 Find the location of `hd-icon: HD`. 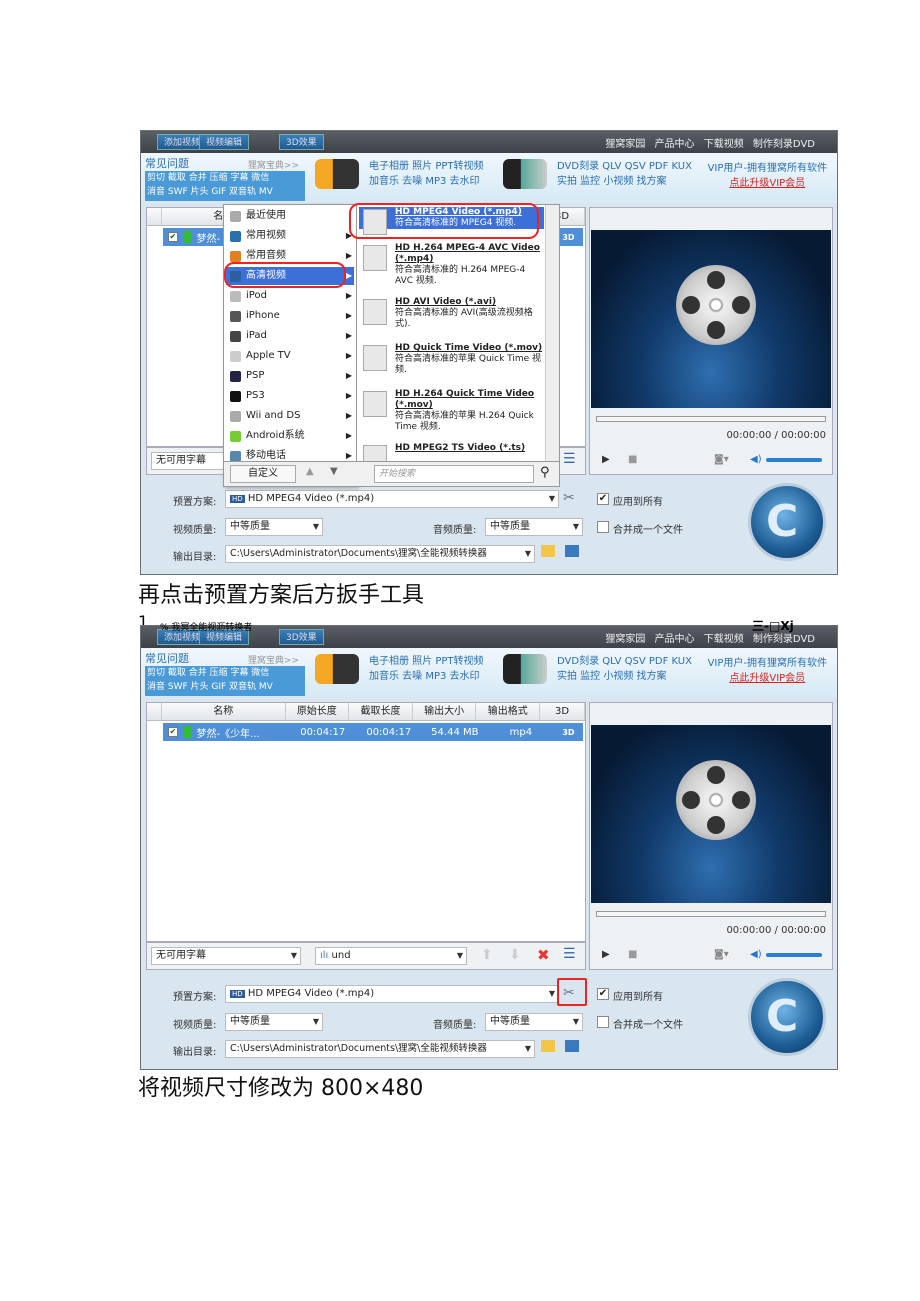

hd-icon: HD is located at coordinates (237, 499).